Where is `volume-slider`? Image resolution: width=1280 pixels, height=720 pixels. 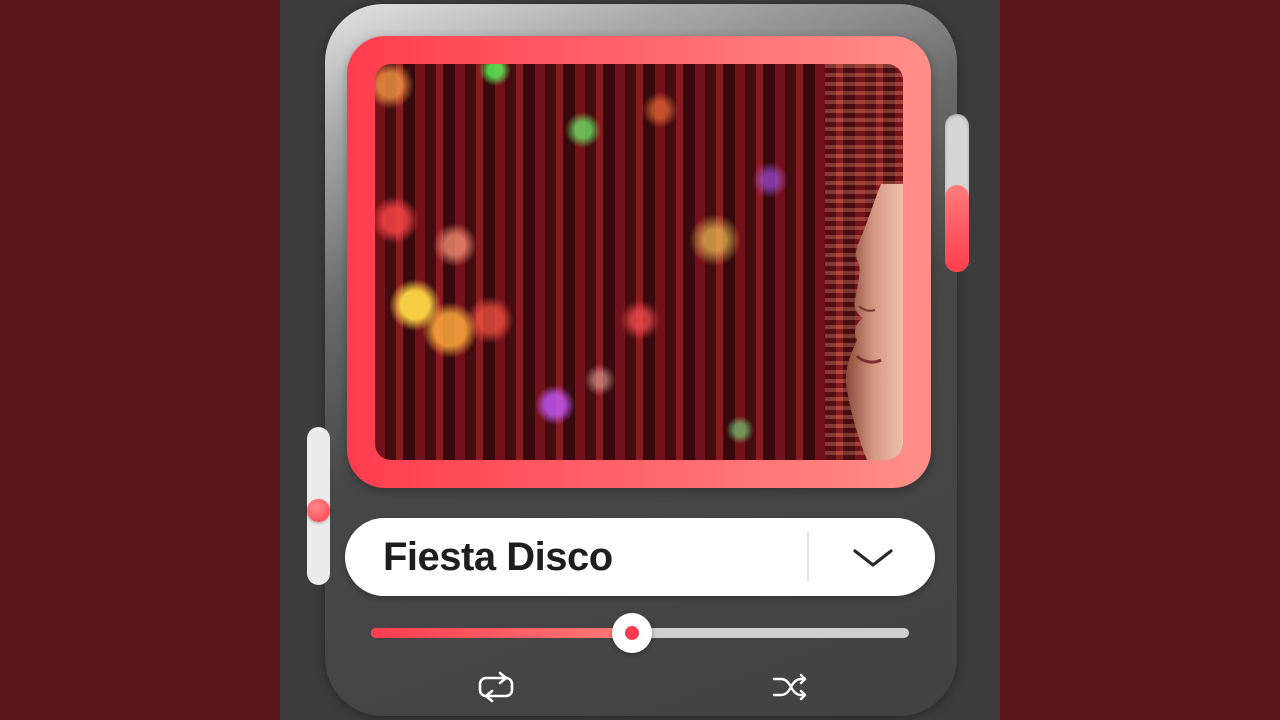
volume-slider is located at coordinates (957, 193).